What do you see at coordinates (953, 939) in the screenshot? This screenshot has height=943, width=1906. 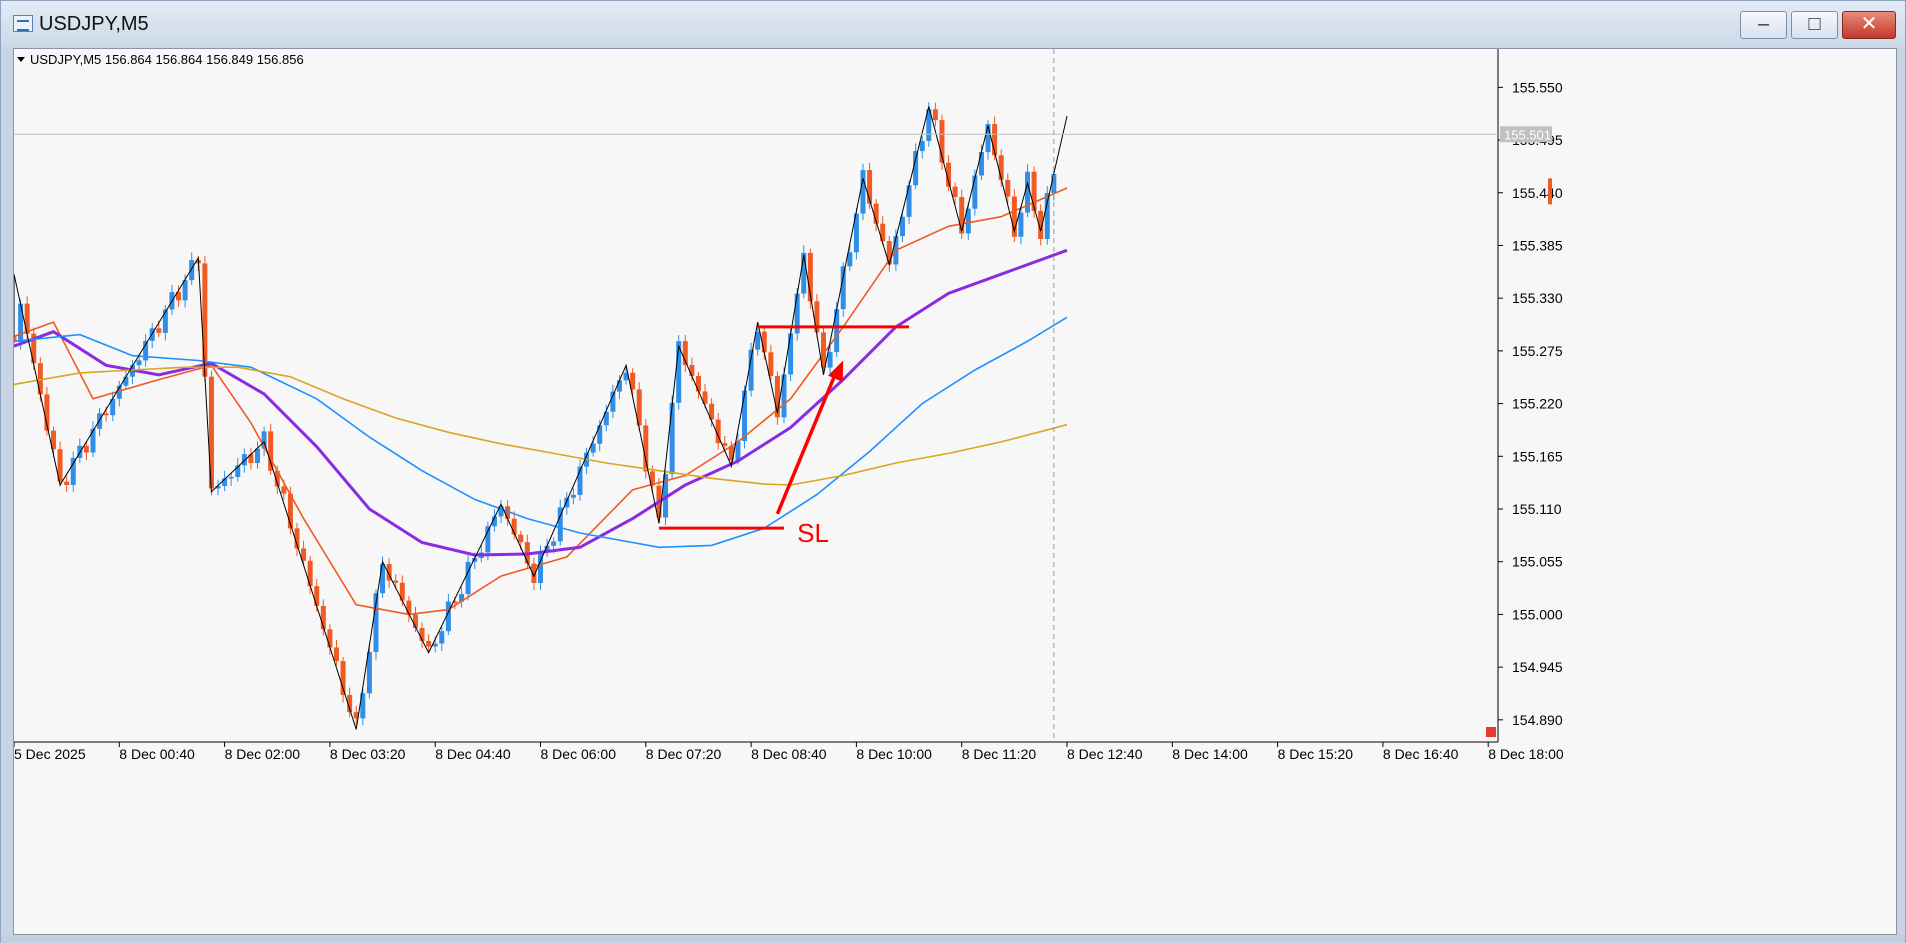 I see `bottom-strip` at bounding box center [953, 939].